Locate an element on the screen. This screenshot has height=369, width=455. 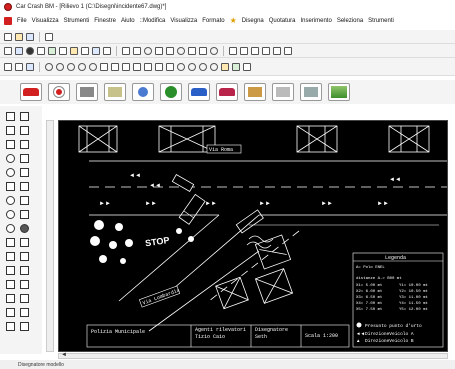
person-symbol is located at coordinates (143, 92).